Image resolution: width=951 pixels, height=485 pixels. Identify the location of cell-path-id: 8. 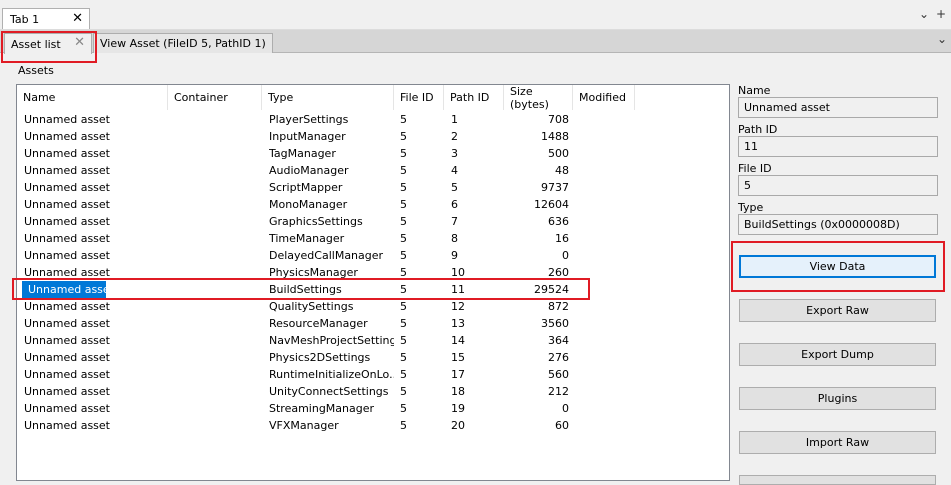
(454, 238).